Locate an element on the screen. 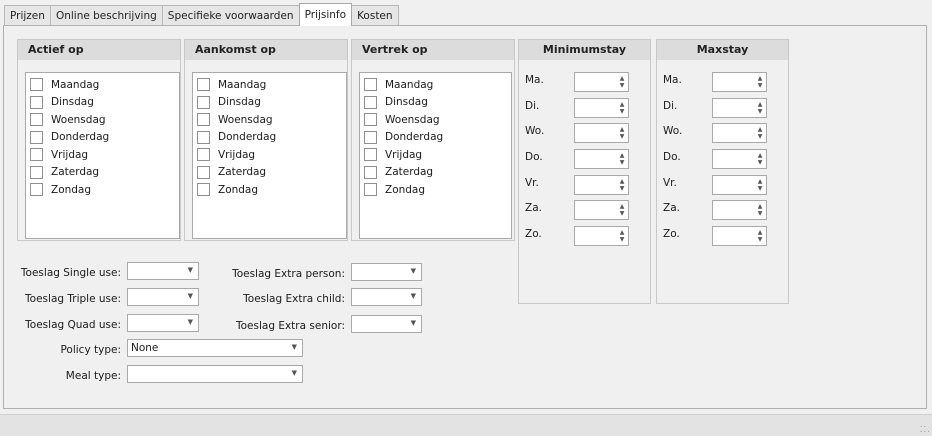 This screenshot has height=436, width=932. maxstay-di-spinner: ▲ ▼ is located at coordinates (739, 108).